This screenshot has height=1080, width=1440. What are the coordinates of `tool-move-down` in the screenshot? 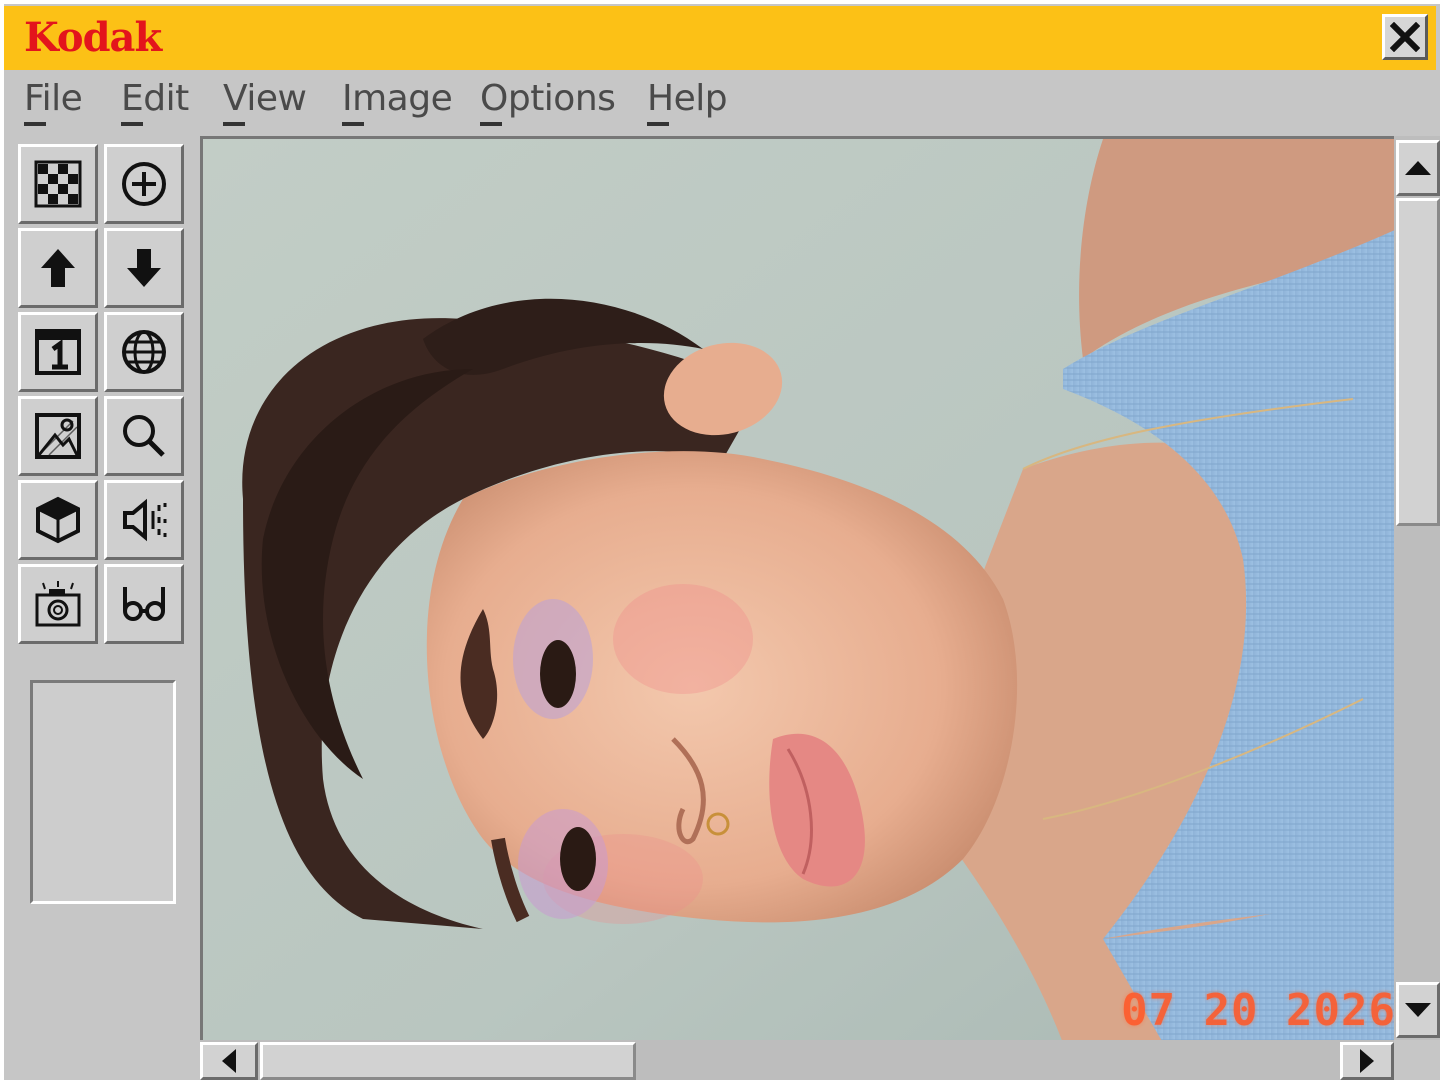 It's located at (144, 268).